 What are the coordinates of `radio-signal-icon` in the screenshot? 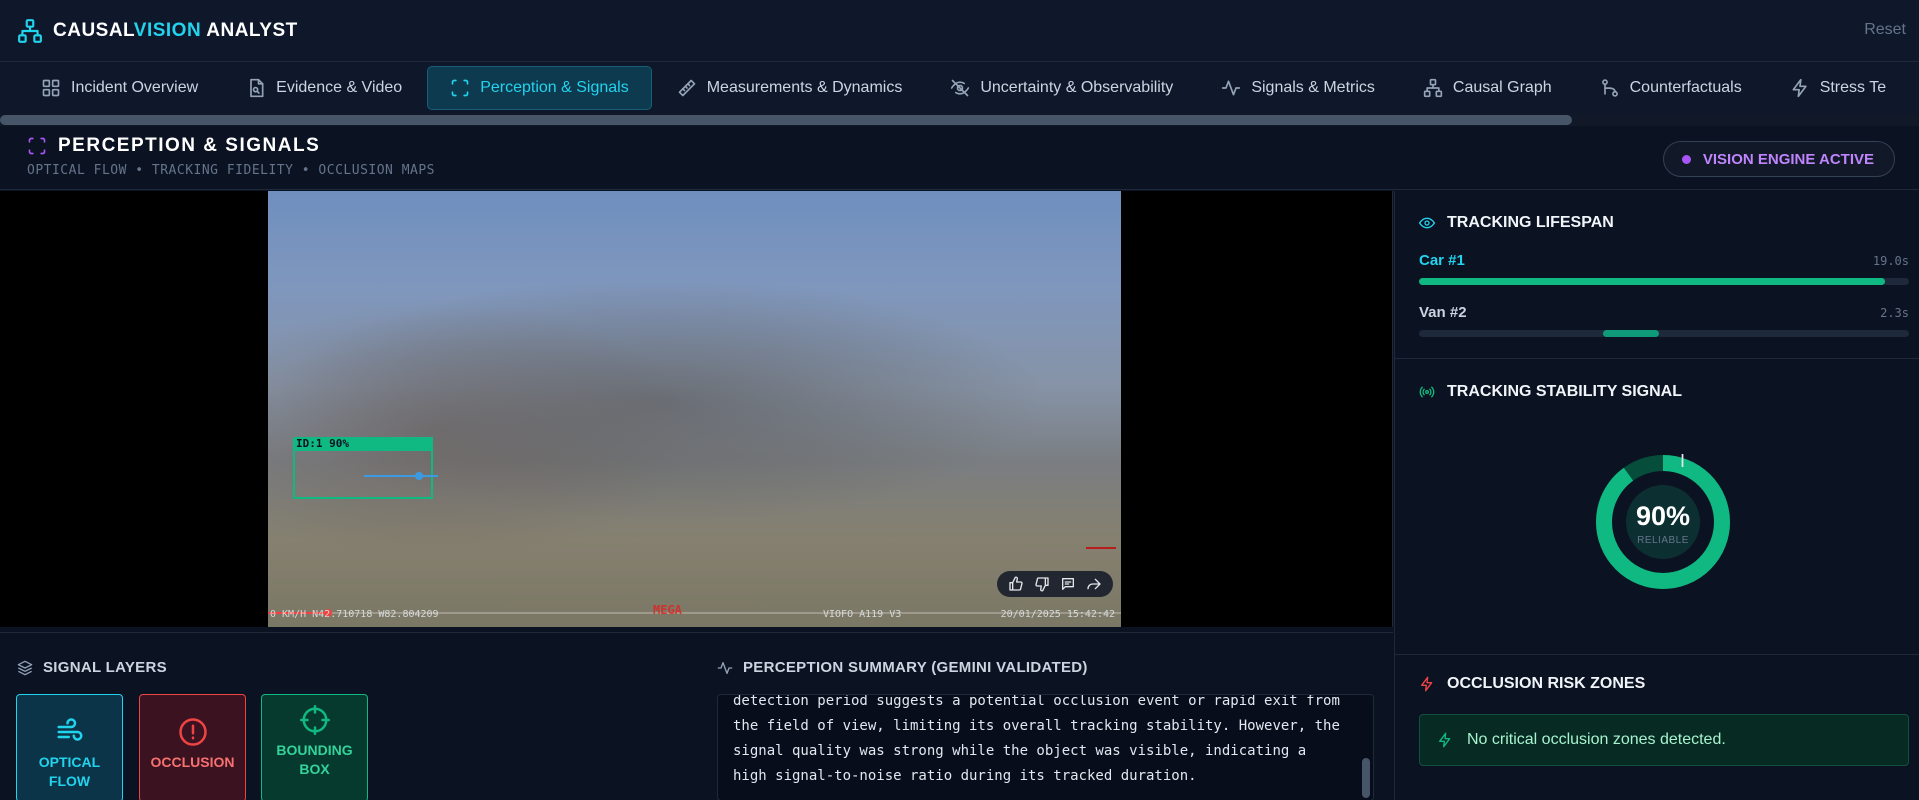 It's located at (1427, 392).